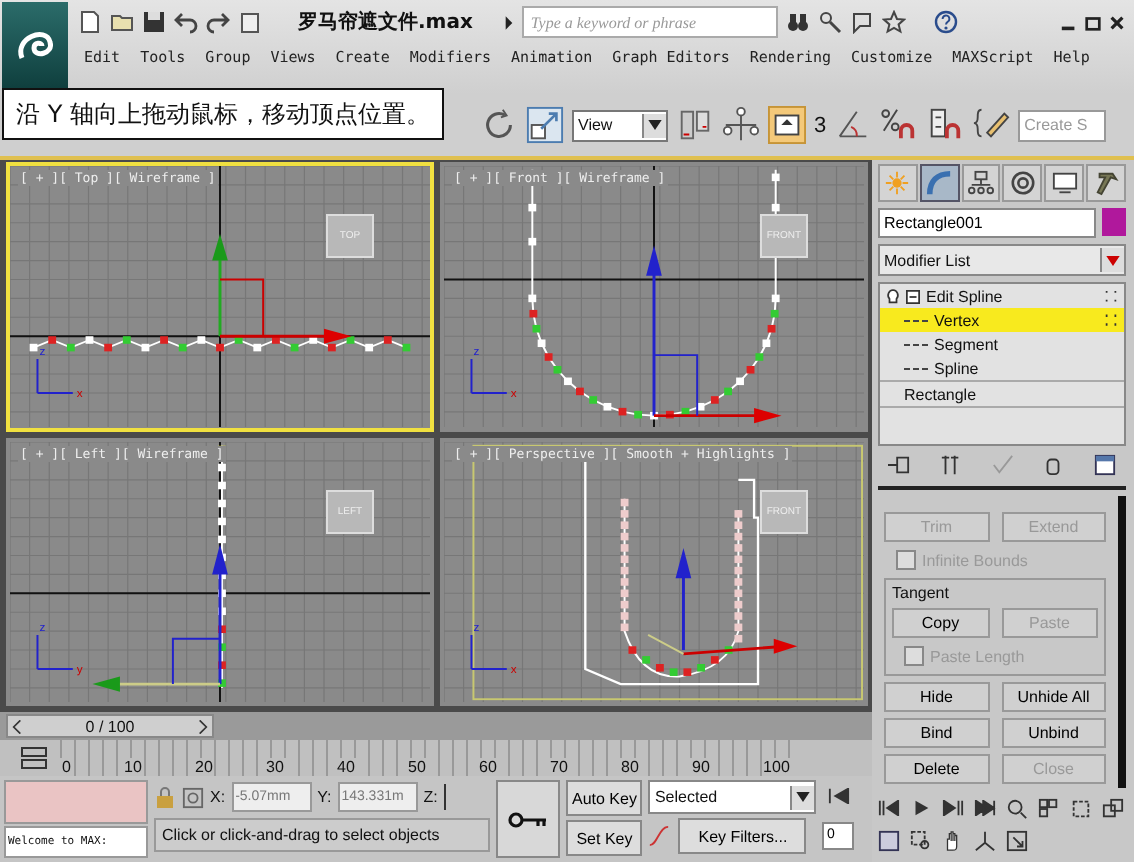 This screenshot has height=862, width=1134. What do you see at coordinates (275, 767) in the screenshot?
I see `frame-tick-label: 30` at bounding box center [275, 767].